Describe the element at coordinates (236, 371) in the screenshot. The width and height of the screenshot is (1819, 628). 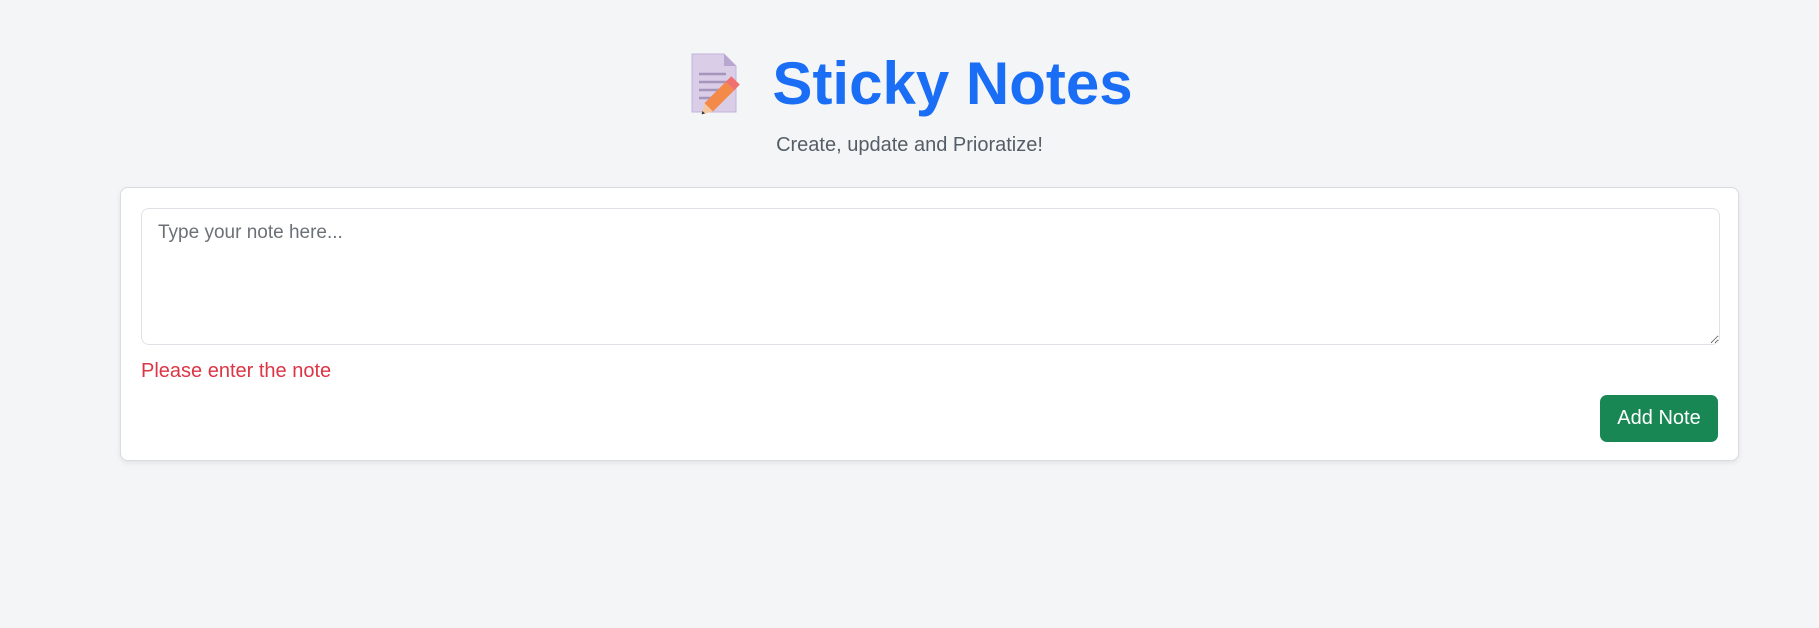
I see `error-message: Please enter the note` at that location.